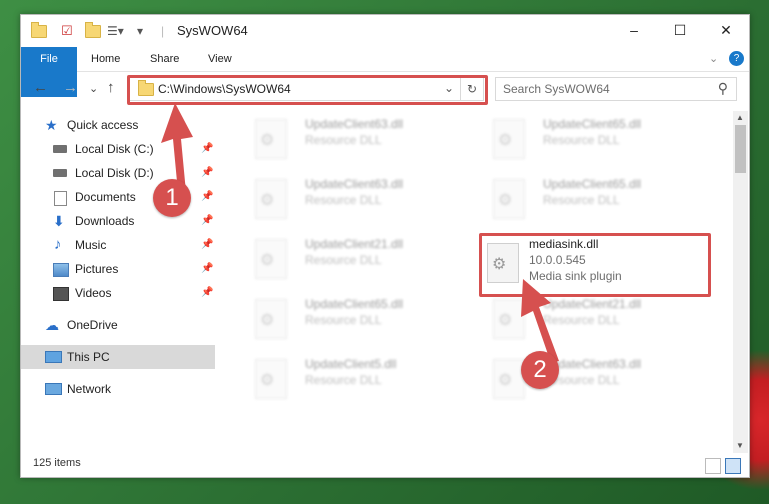 The height and width of the screenshot is (504, 769). What do you see at coordinates (52, 325) in the screenshot?
I see `cloud-icon: ☁` at bounding box center [52, 325].